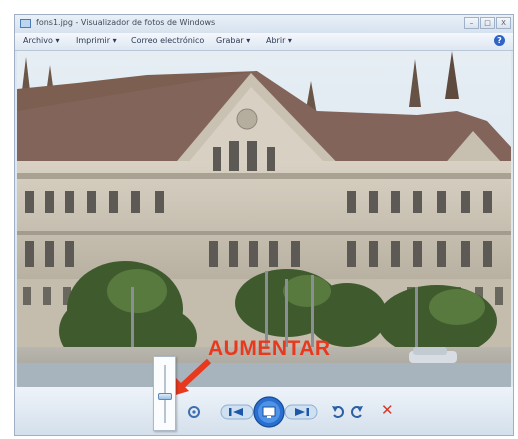 Image resolution: width=518 pixels, height=439 pixels. I want to click on menu-file: Archivo ▾, so click(41, 40).